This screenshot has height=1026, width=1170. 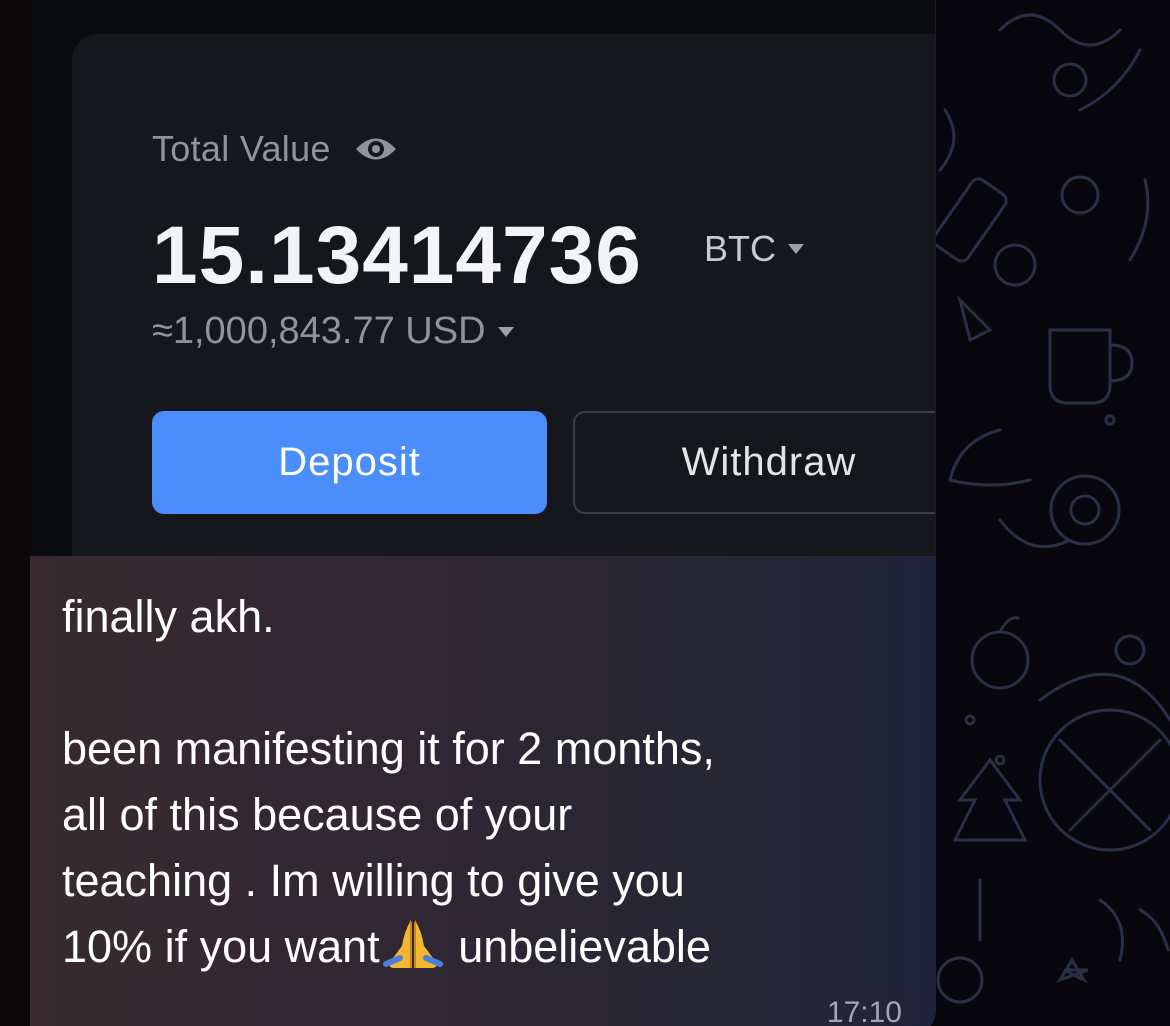 I want to click on ball-doodle, so click(x=1104, y=697).